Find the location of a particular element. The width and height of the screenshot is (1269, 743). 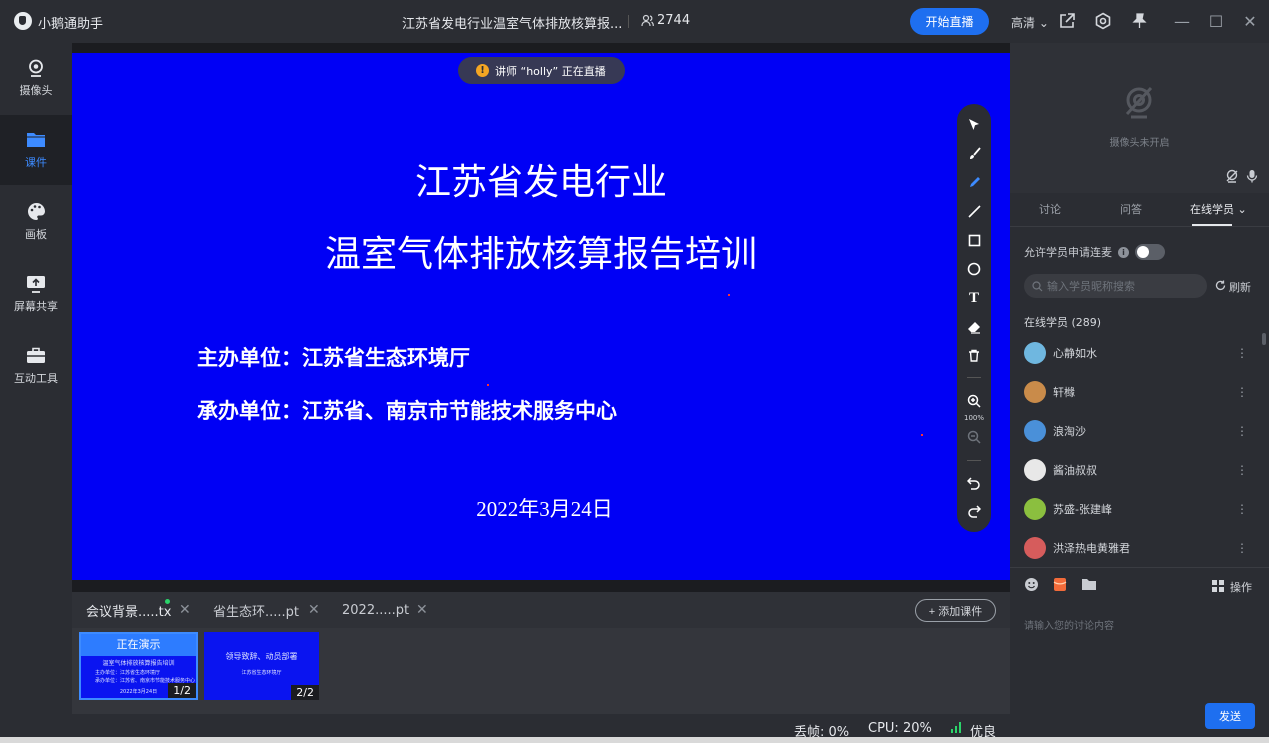

send-button: 发送 is located at coordinates (1230, 716).